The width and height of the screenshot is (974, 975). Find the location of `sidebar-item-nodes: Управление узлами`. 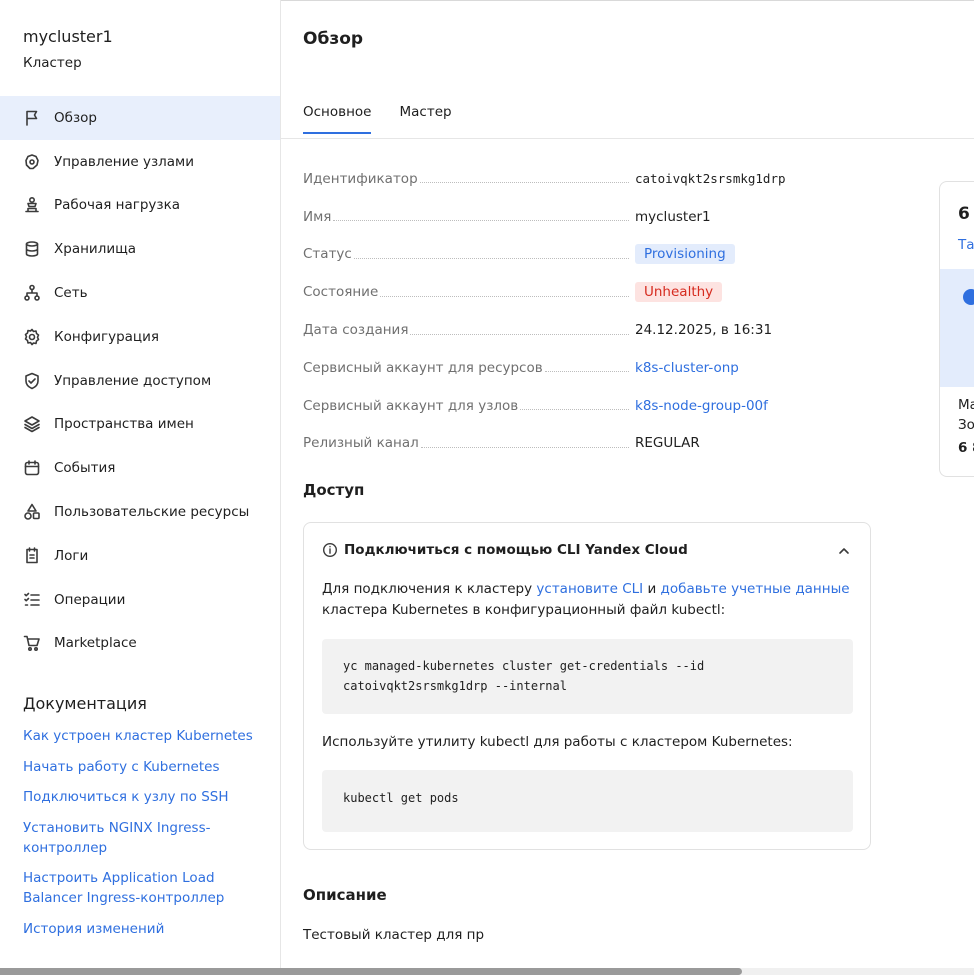

sidebar-item-nodes: Управление узлами is located at coordinates (140, 162).